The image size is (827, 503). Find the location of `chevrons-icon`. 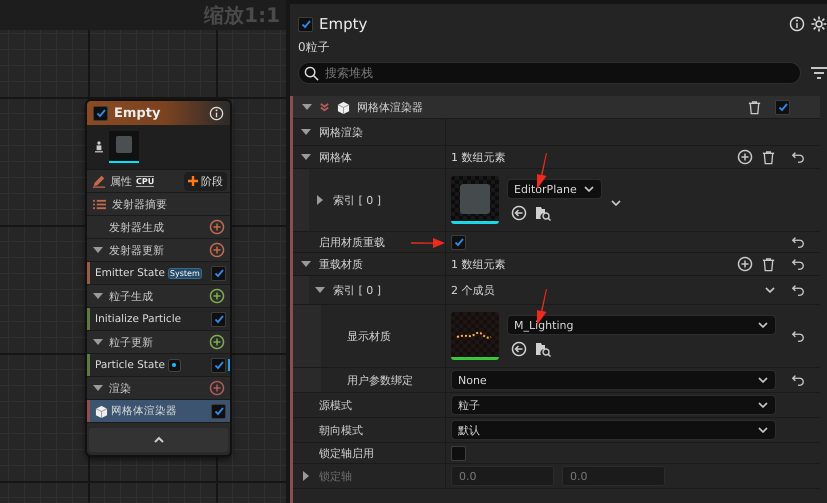

chevrons-icon is located at coordinates (324, 107).